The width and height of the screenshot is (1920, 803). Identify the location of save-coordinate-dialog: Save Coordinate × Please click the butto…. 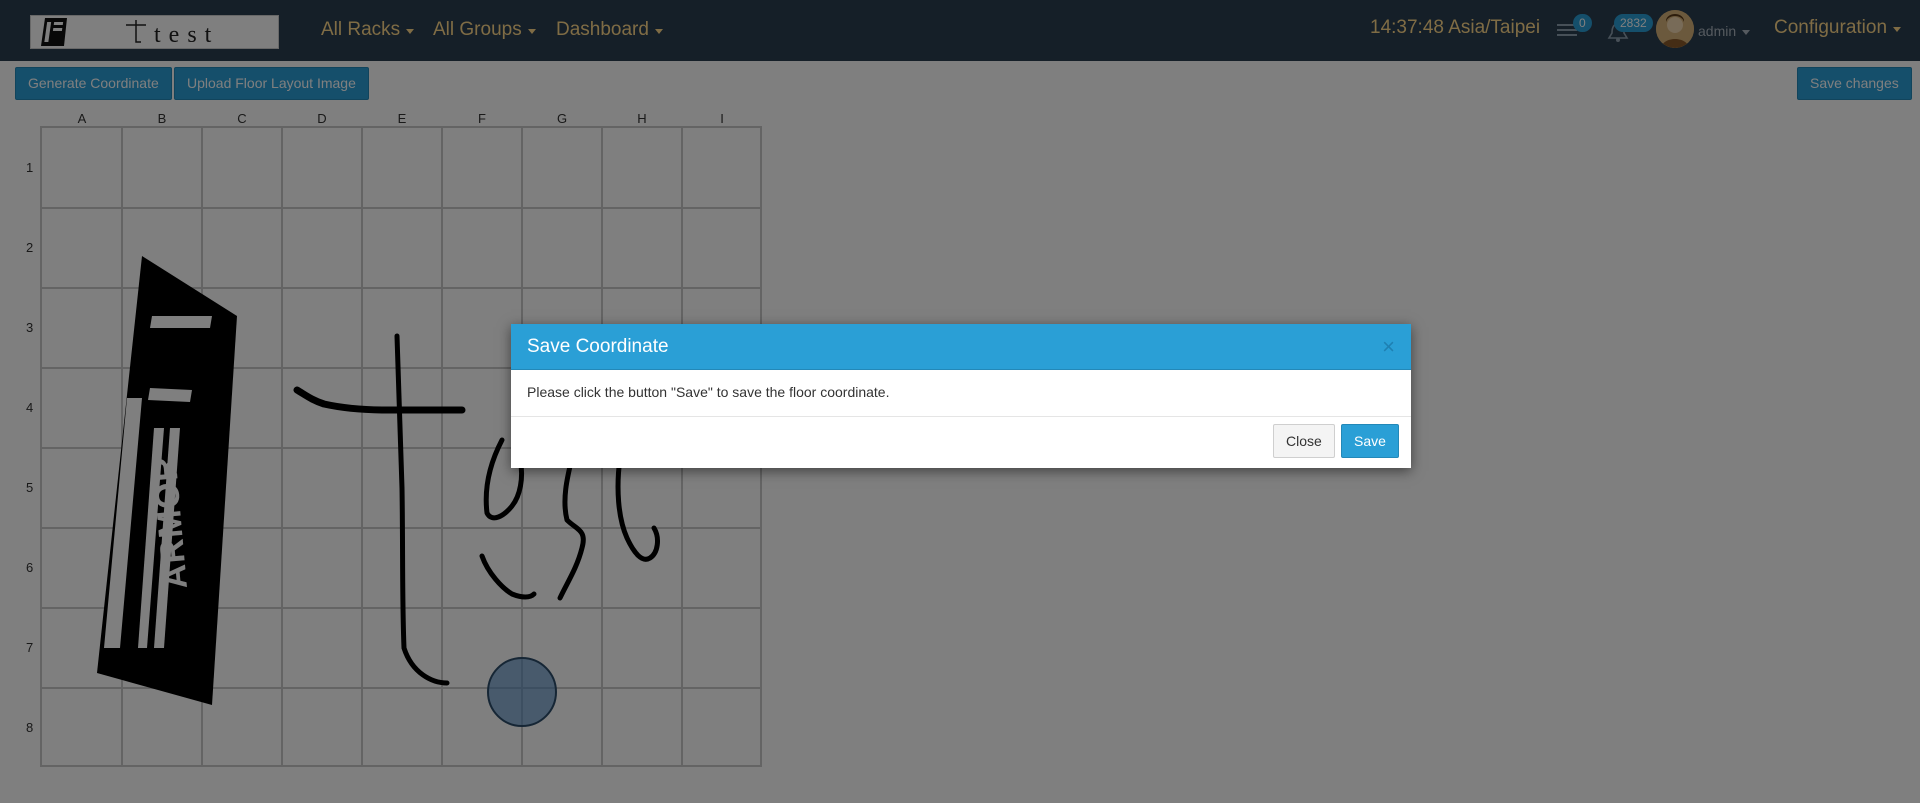
(961, 396).